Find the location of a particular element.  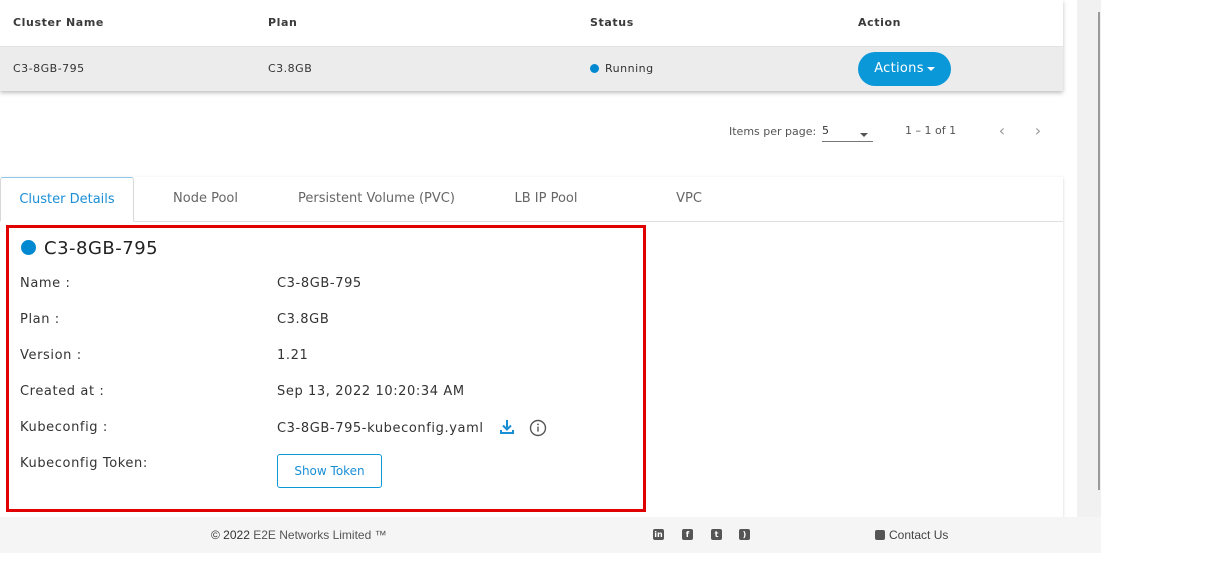

table-header: Cluster Name Plan Status Action is located at coordinates (531, 23).